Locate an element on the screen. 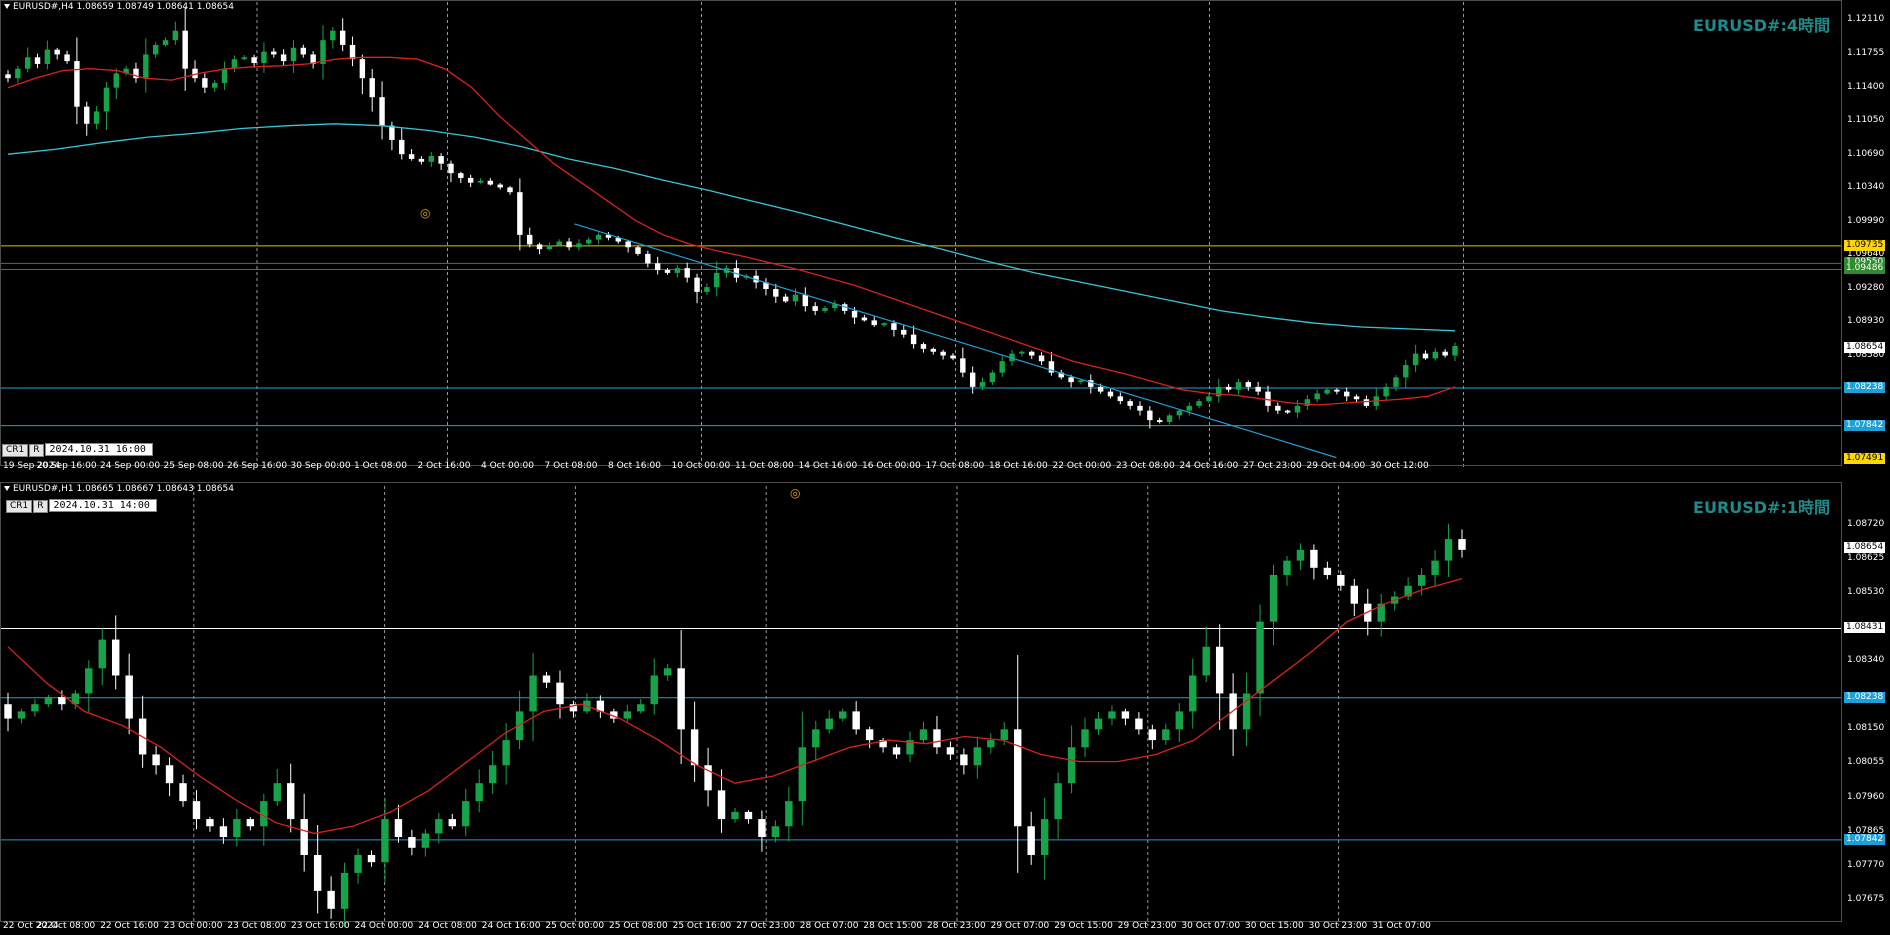 The width and height of the screenshot is (1890, 935). h4-datetime-field: 2024.10.31 16:00 is located at coordinates (98, 449).